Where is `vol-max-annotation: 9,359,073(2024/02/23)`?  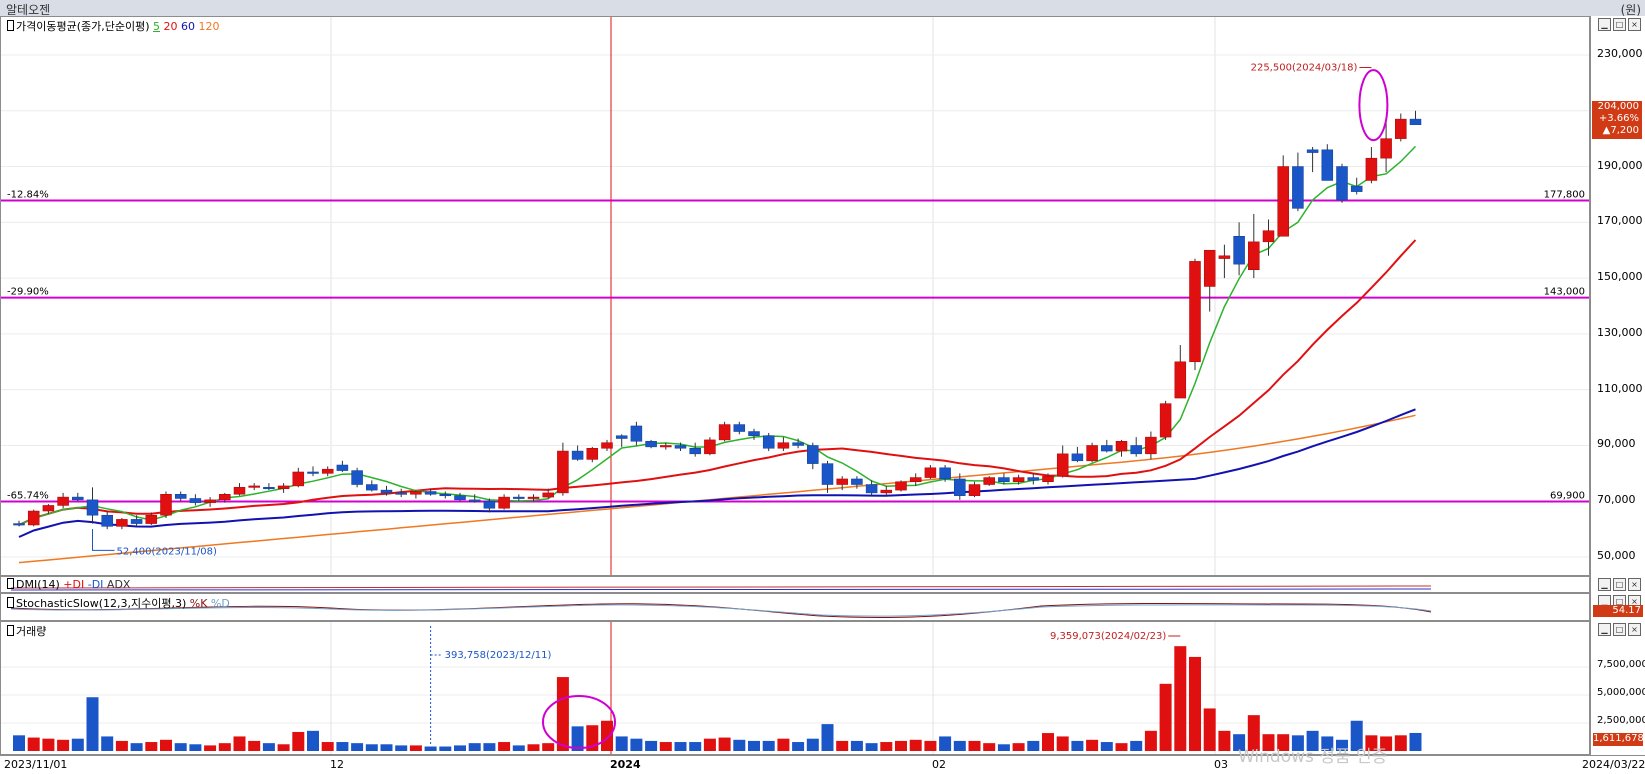 vol-max-annotation: 9,359,073(2024/02/23) is located at coordinates (1108, 636).